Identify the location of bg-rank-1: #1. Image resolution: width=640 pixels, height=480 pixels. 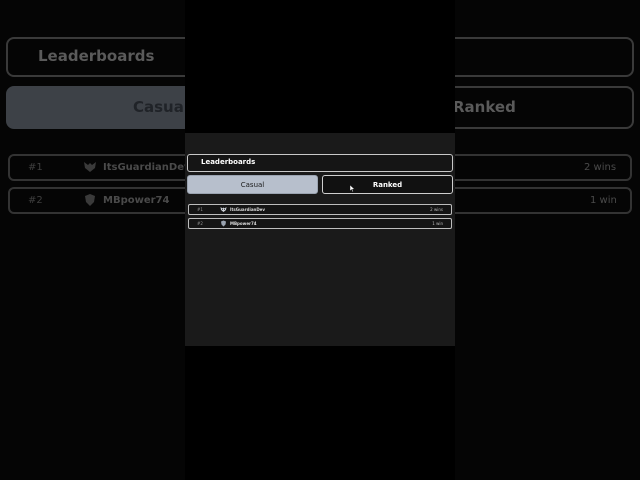
(35, 167).